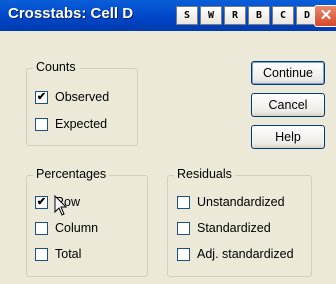  What do you see at coordinates (183, 228) in the screenshot?
I see `standardized-checkbox` at bounding box center [183, 228].